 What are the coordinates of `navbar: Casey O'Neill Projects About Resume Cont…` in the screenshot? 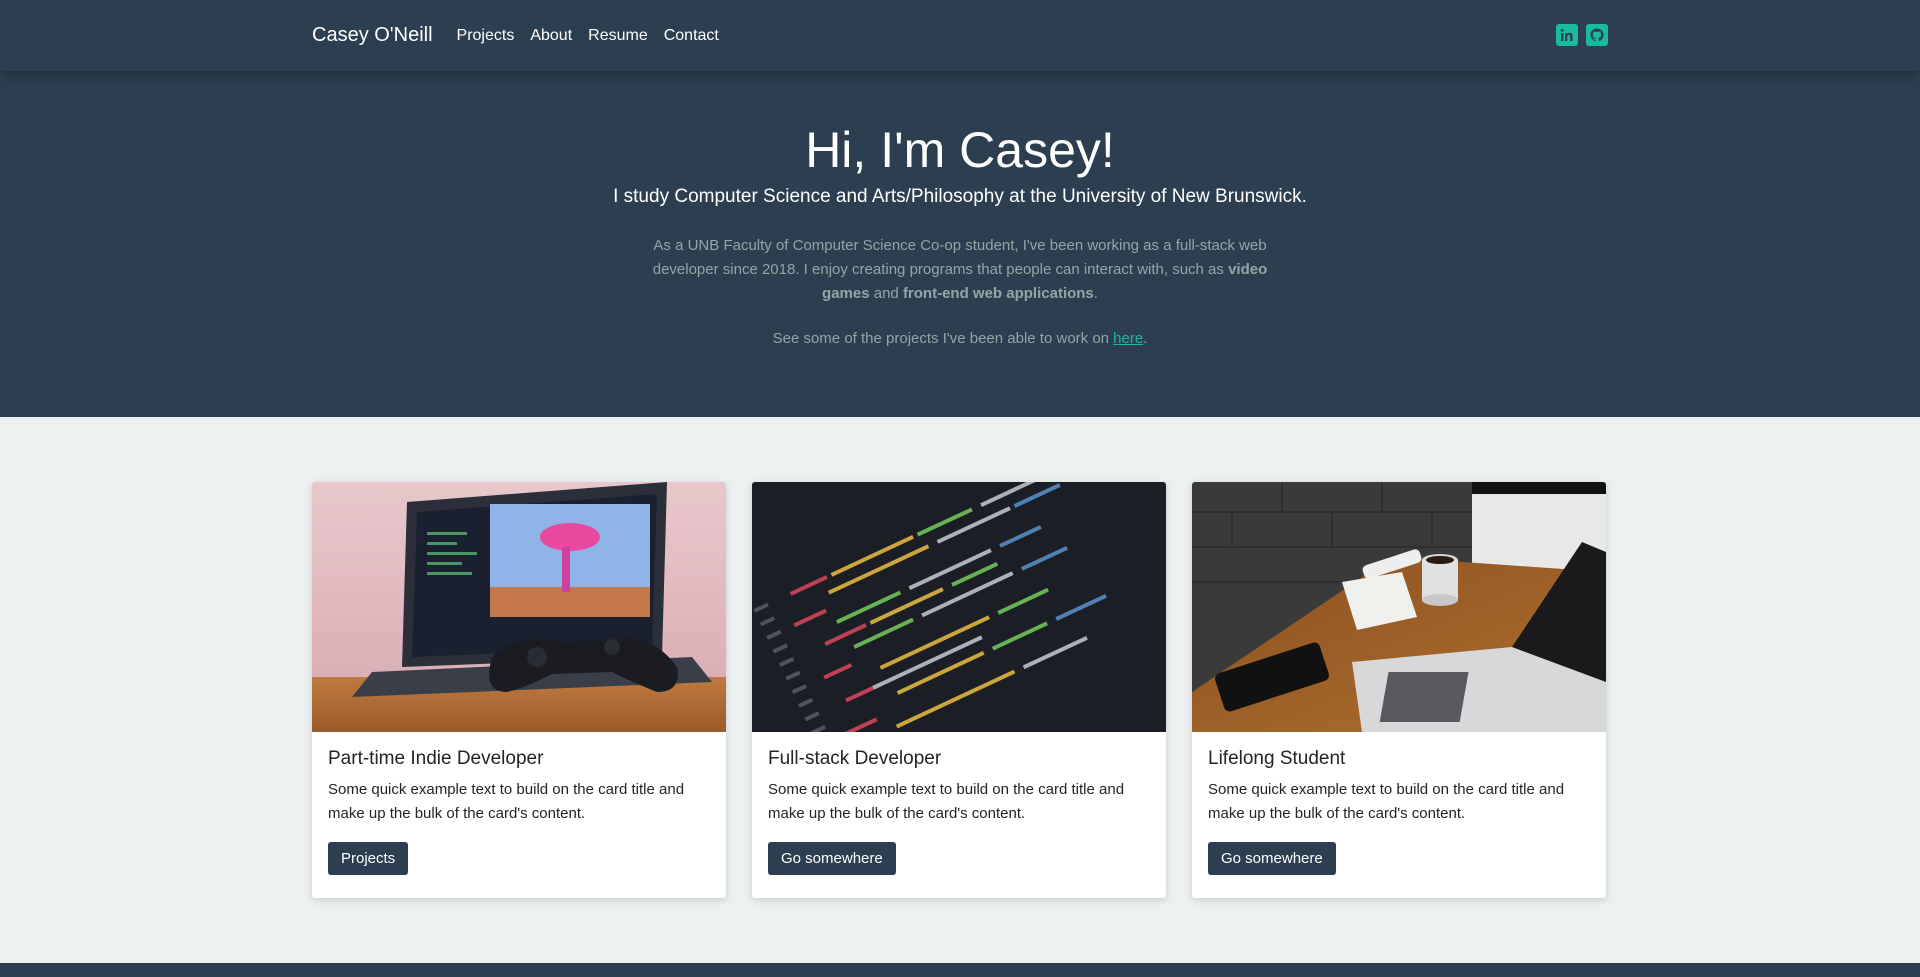 It's located at (960, 35).